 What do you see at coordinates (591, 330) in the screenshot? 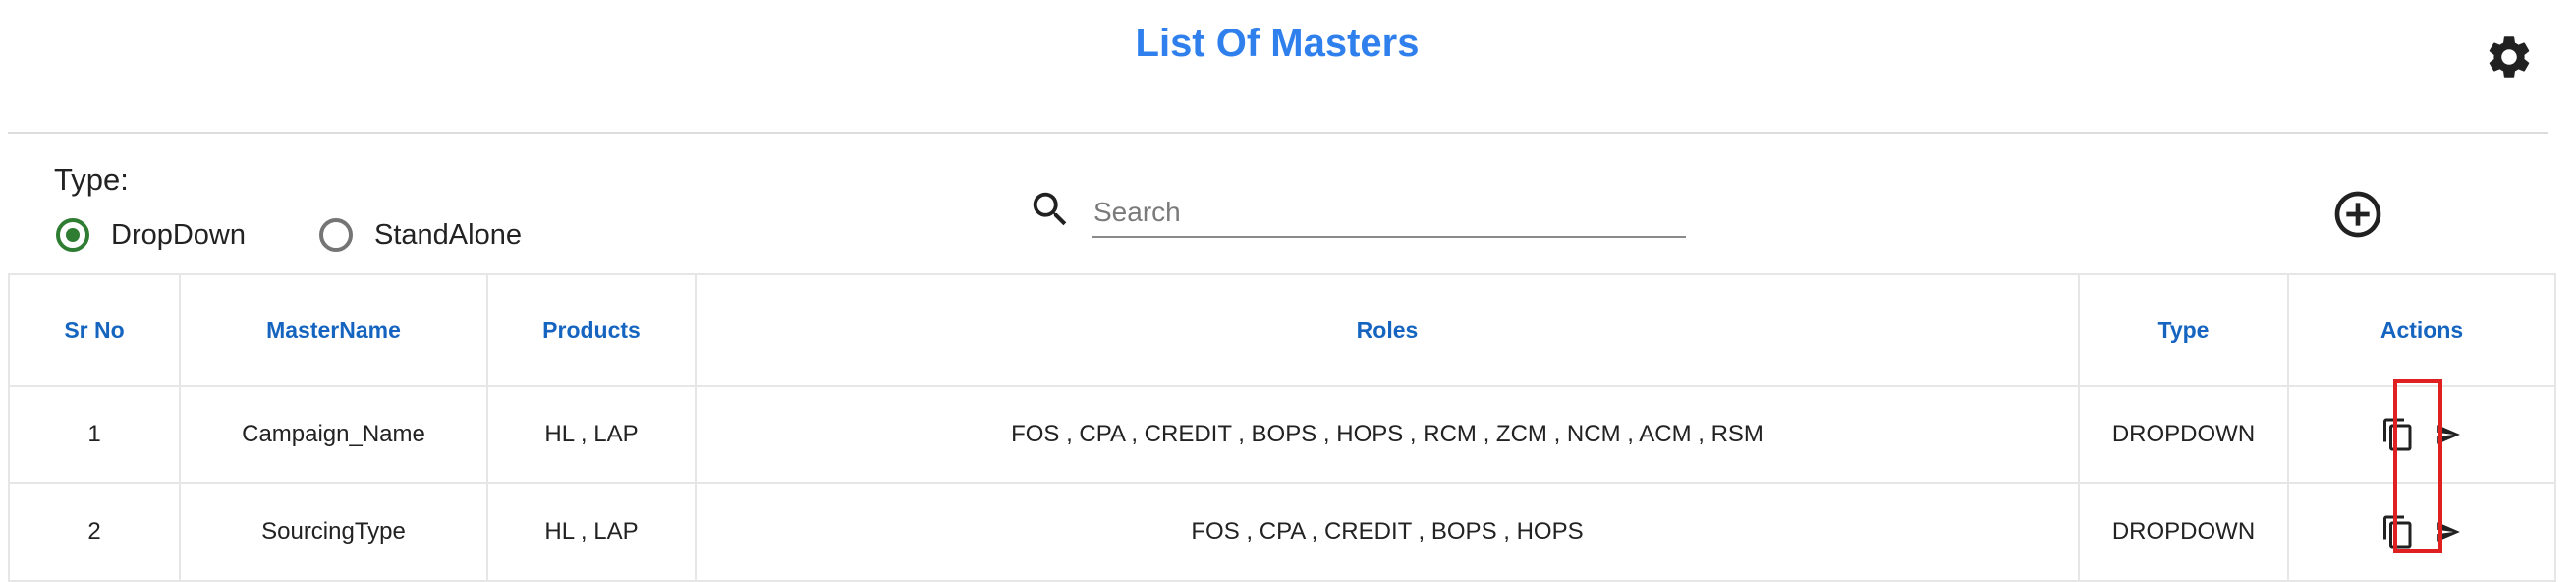
I see `col-products: Products` at bounding box center [591, 330].